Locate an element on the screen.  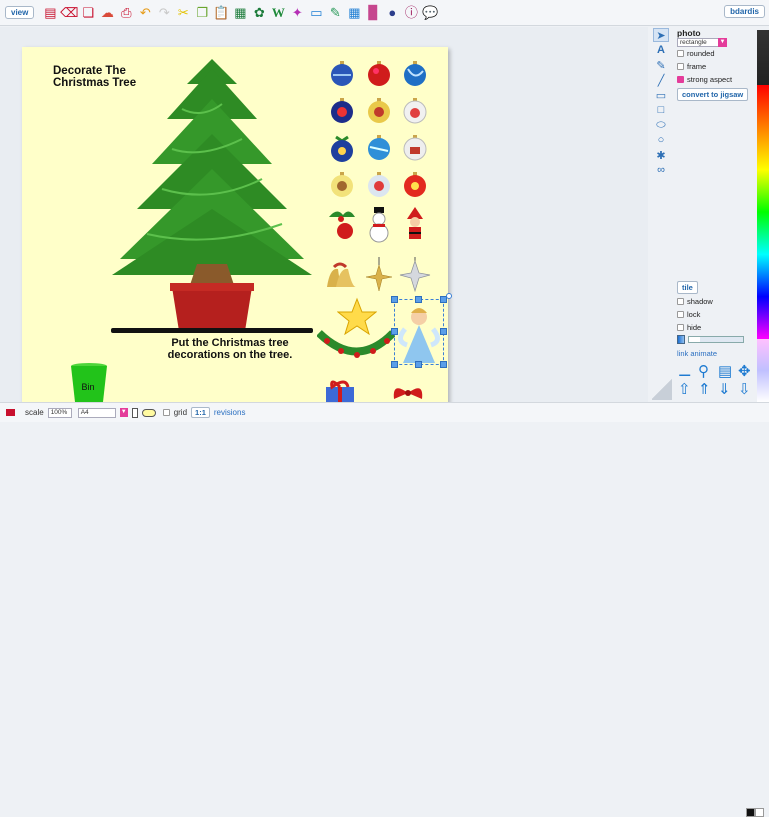
page-curl-corner is located at coordinates (662, 389).